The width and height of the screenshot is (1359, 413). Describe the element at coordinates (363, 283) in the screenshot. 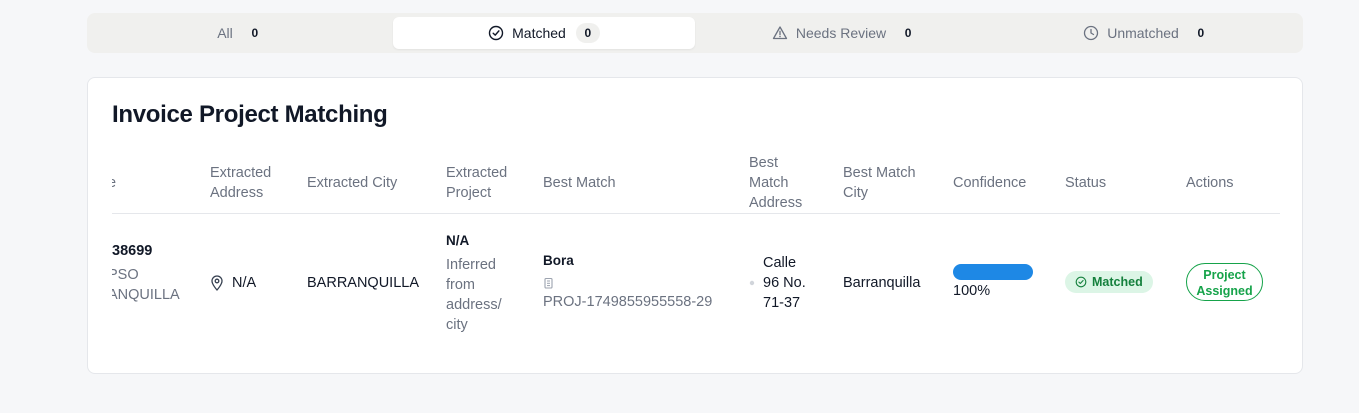

I see `extracted-city-value: BARRANQUILLA` at that location.